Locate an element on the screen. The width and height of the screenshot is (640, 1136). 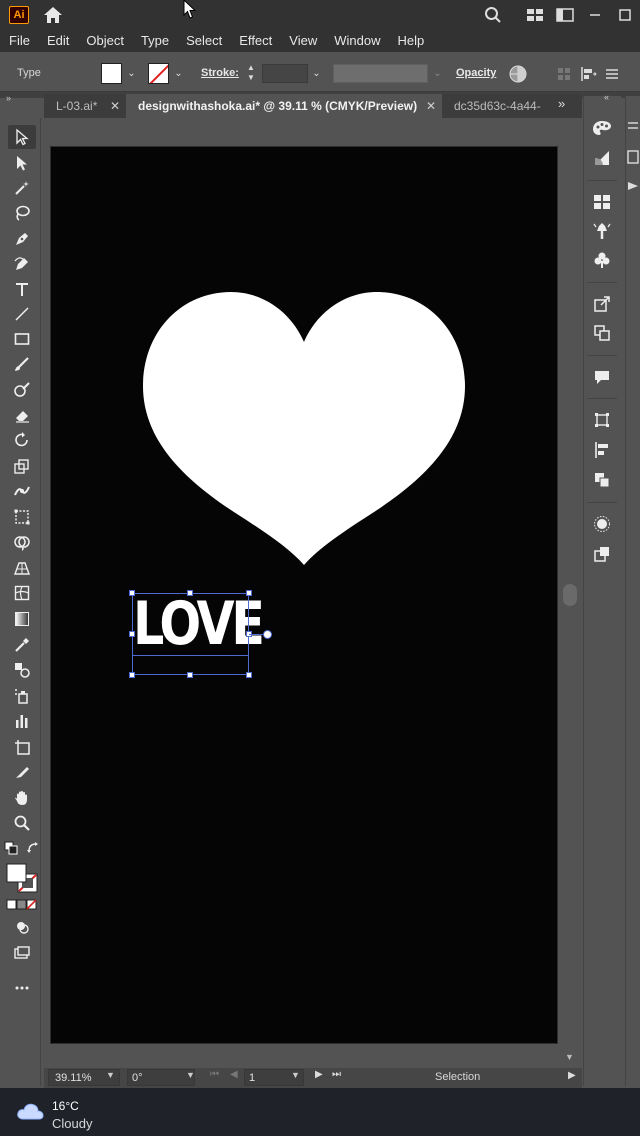
previous-artboard-icon: ◀ is located at coordinates (234, 1074).